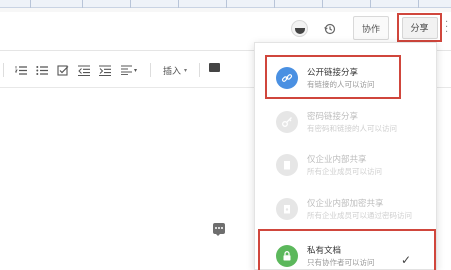  I want to click on comment-bubble-icon, so click(219, 229).